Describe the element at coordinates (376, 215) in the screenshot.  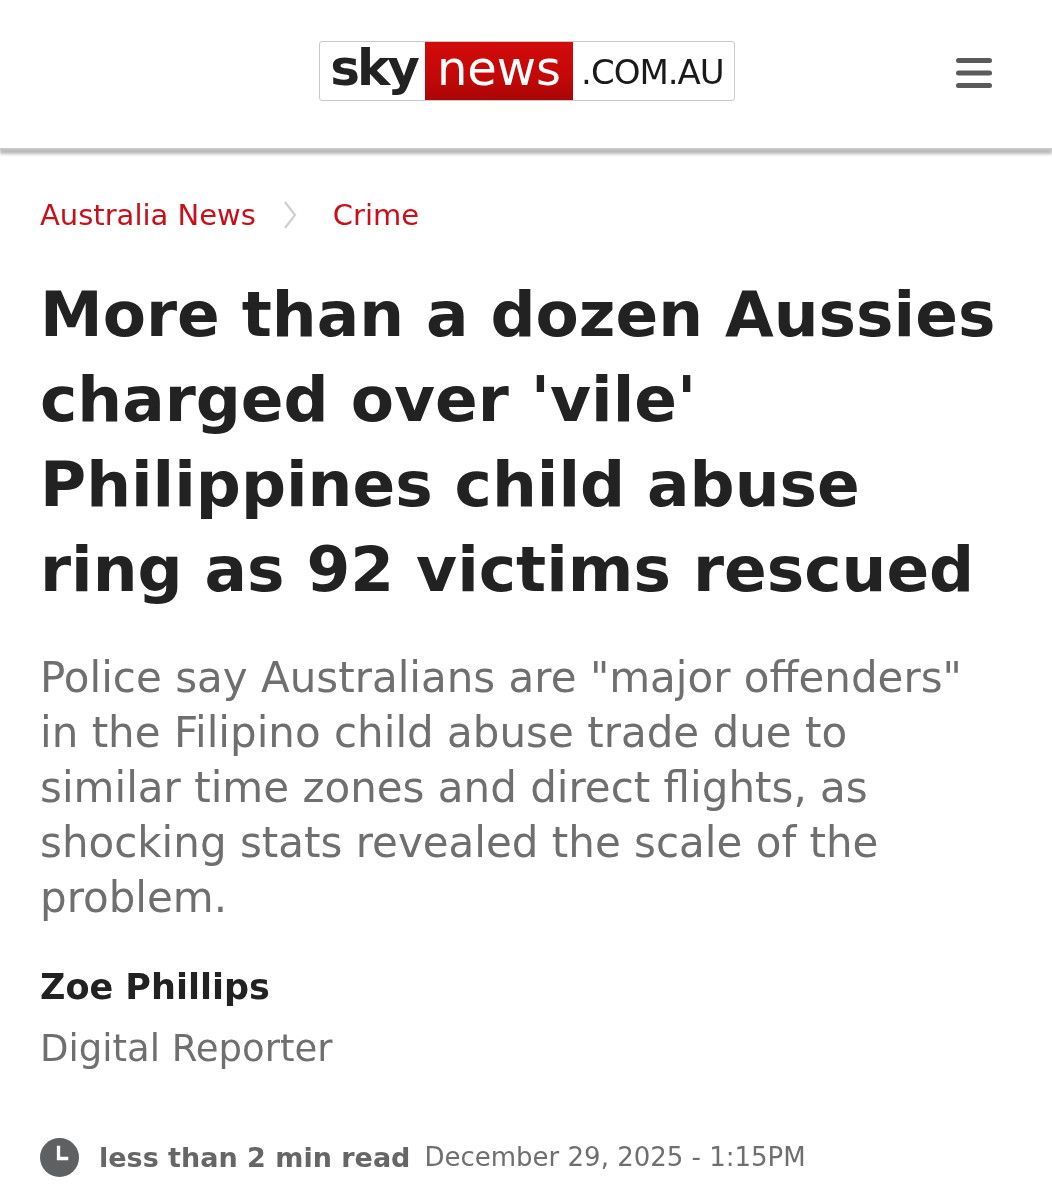
I see `breadcrumb-link: Crime` at that location.